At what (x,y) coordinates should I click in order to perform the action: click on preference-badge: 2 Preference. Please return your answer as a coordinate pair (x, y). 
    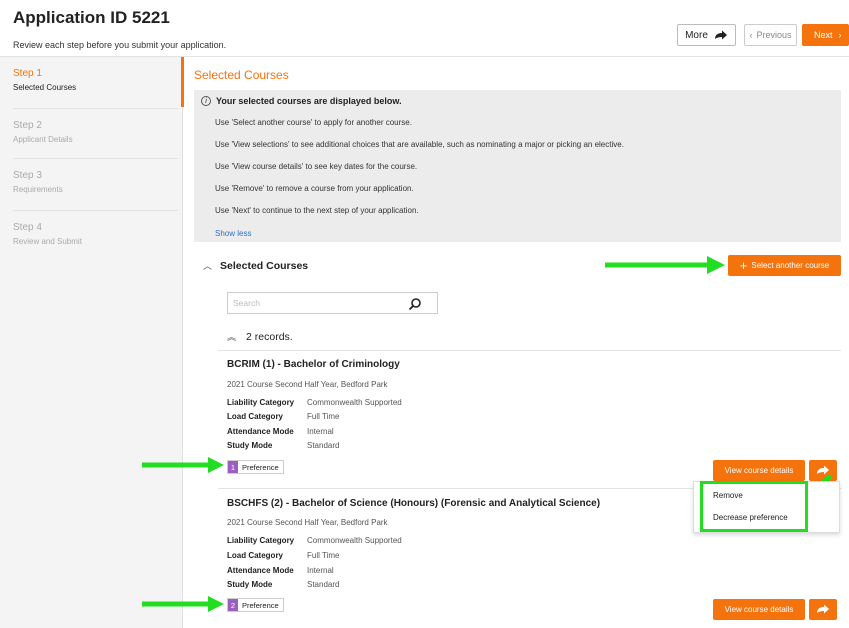
    Looking at the image, I should click on (255, 605).